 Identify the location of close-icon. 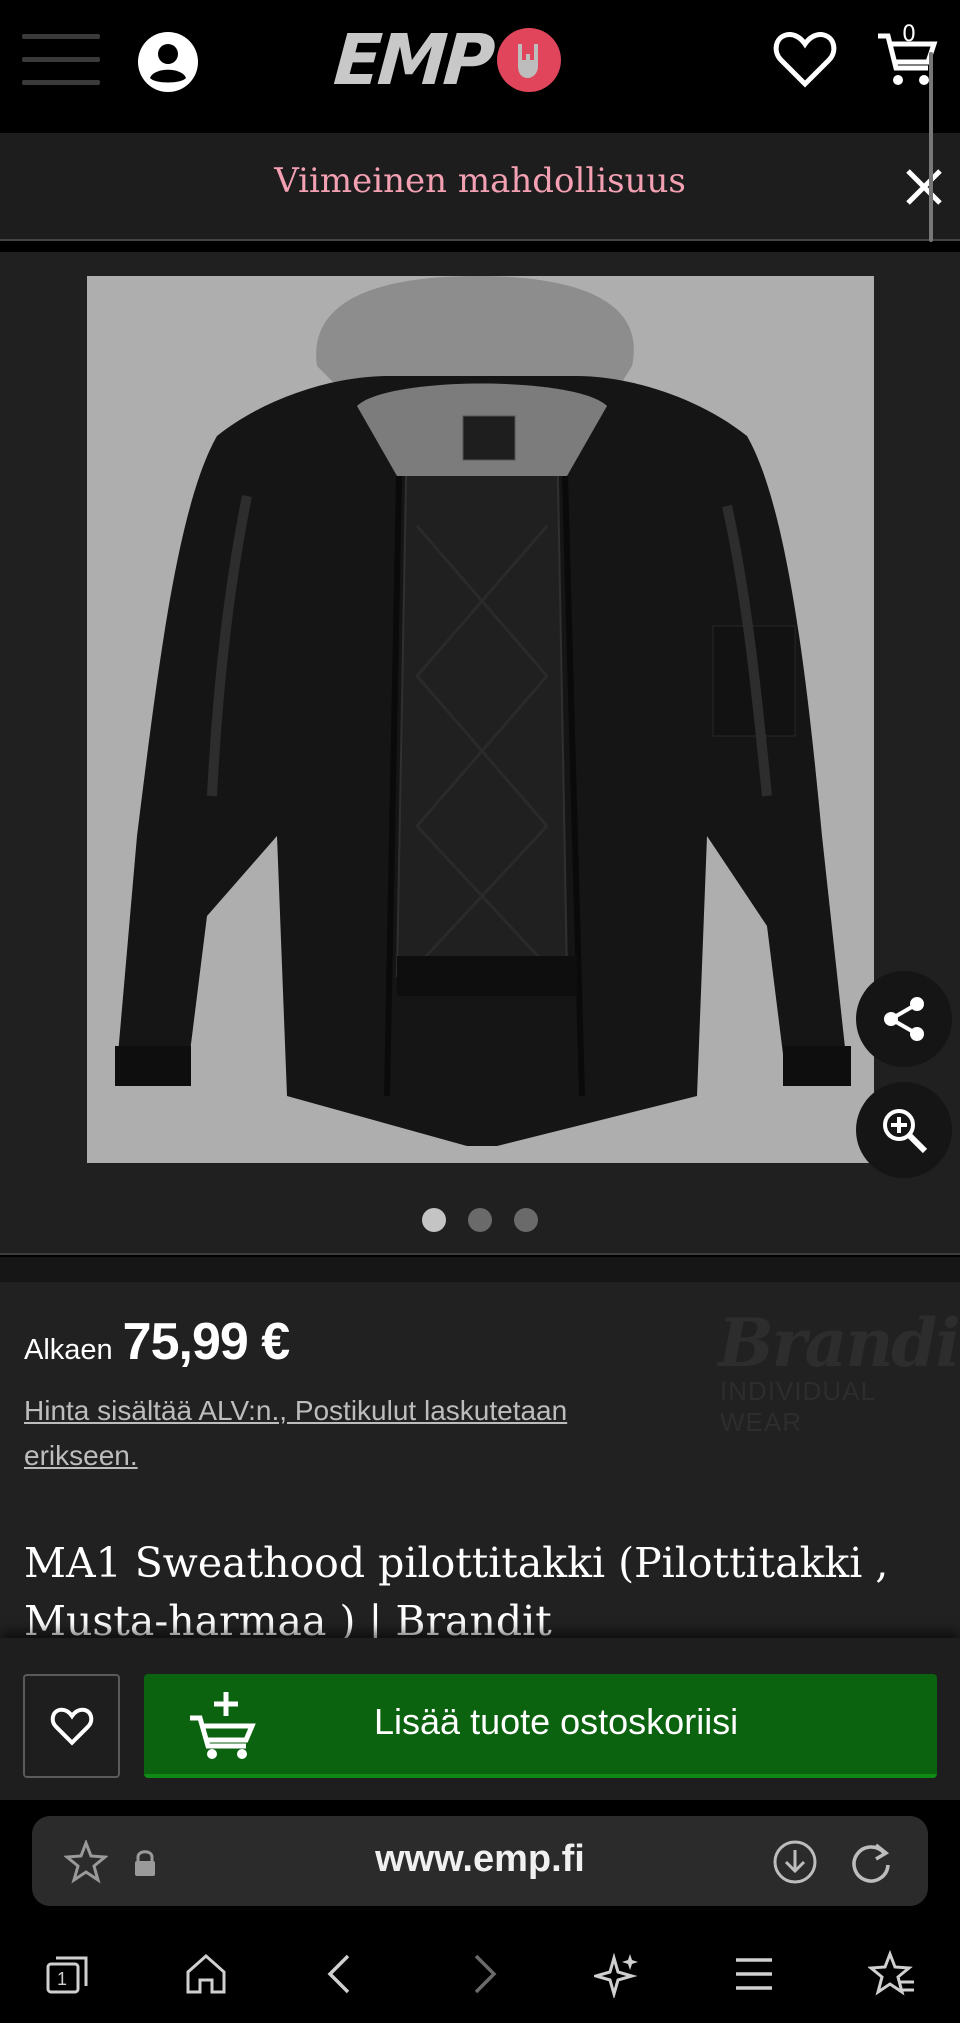
(924, 187).